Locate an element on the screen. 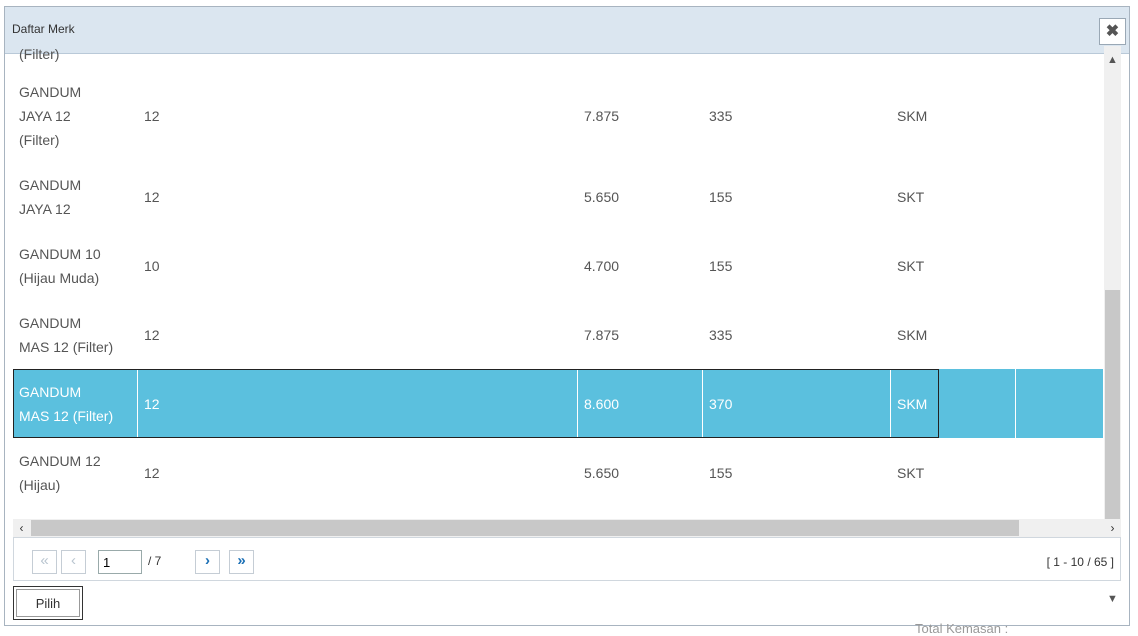 This screenshot has width=1138, height=636. background-total-kemasan-label: Total Kemasan : is located at coordinates (962, 628).